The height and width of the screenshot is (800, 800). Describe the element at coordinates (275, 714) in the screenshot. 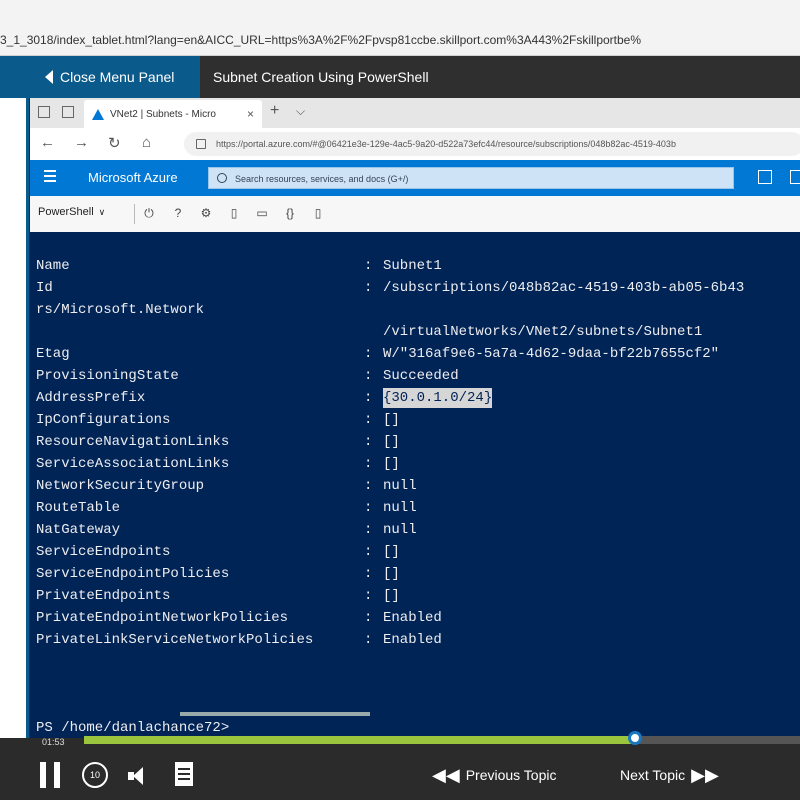

I see `horizontal-scrollbar` at that location.